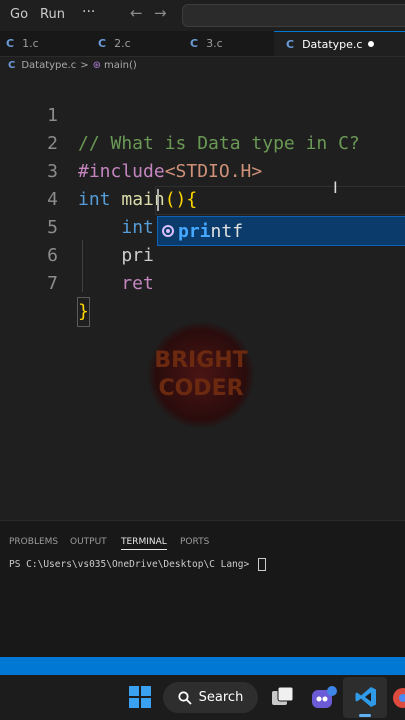  Describe the element at coordinates (202, 142) in the screenshot. I see `code-line: 2 #include<STDIO.H>` at that location.